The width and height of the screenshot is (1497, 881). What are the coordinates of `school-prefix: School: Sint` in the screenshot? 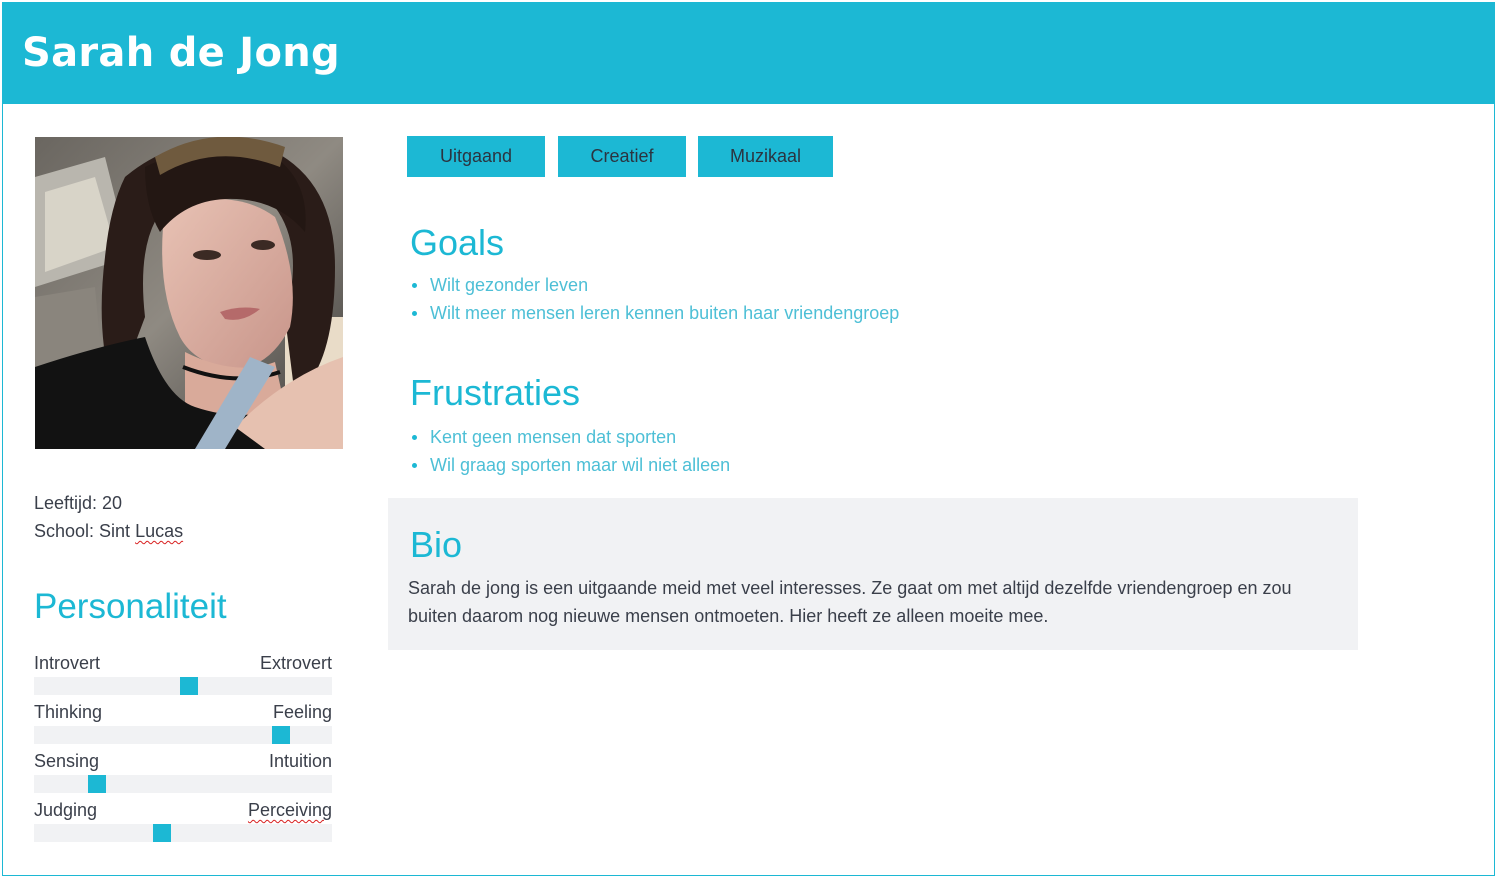 It's located at (85, 531).